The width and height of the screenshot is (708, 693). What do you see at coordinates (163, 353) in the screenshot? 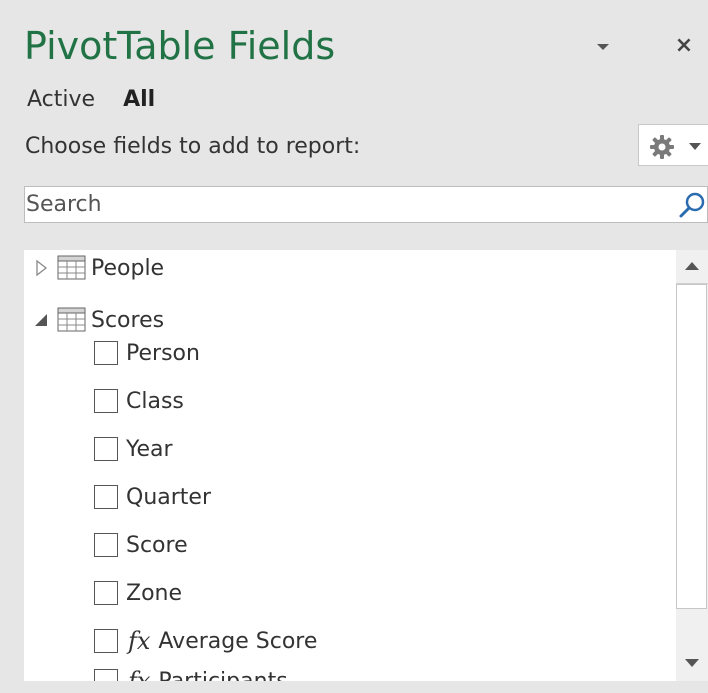
I see `field-label: Person` at bounding box center [163, 353].